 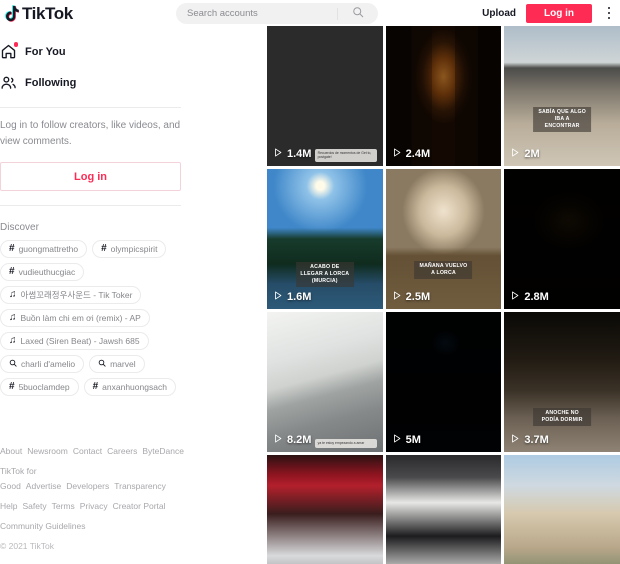 What do you see at coordinates (63, 506) in the screenshot?
I see `footer-link: Terms` at bounding box center [63, 506].